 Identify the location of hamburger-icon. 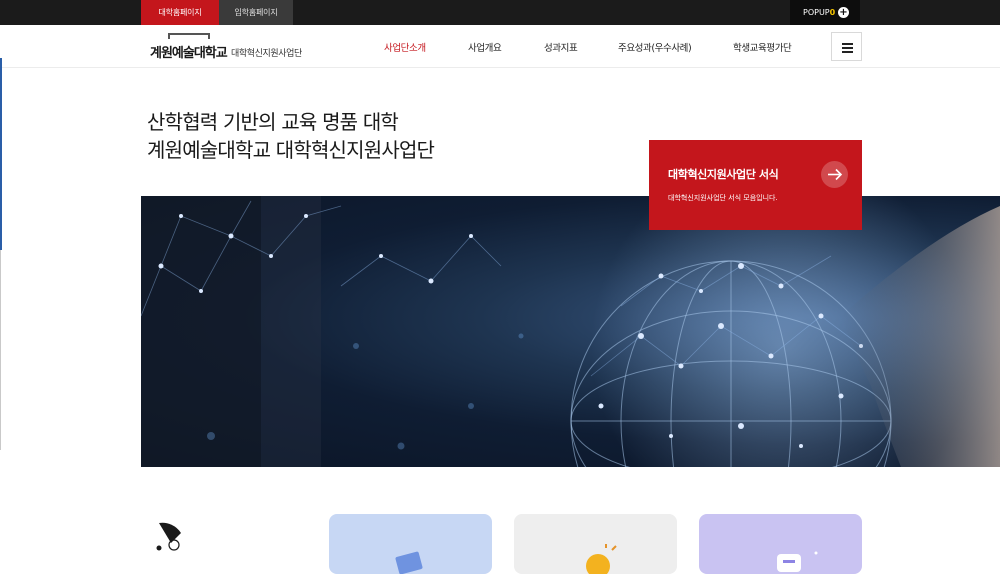
(847, 44).